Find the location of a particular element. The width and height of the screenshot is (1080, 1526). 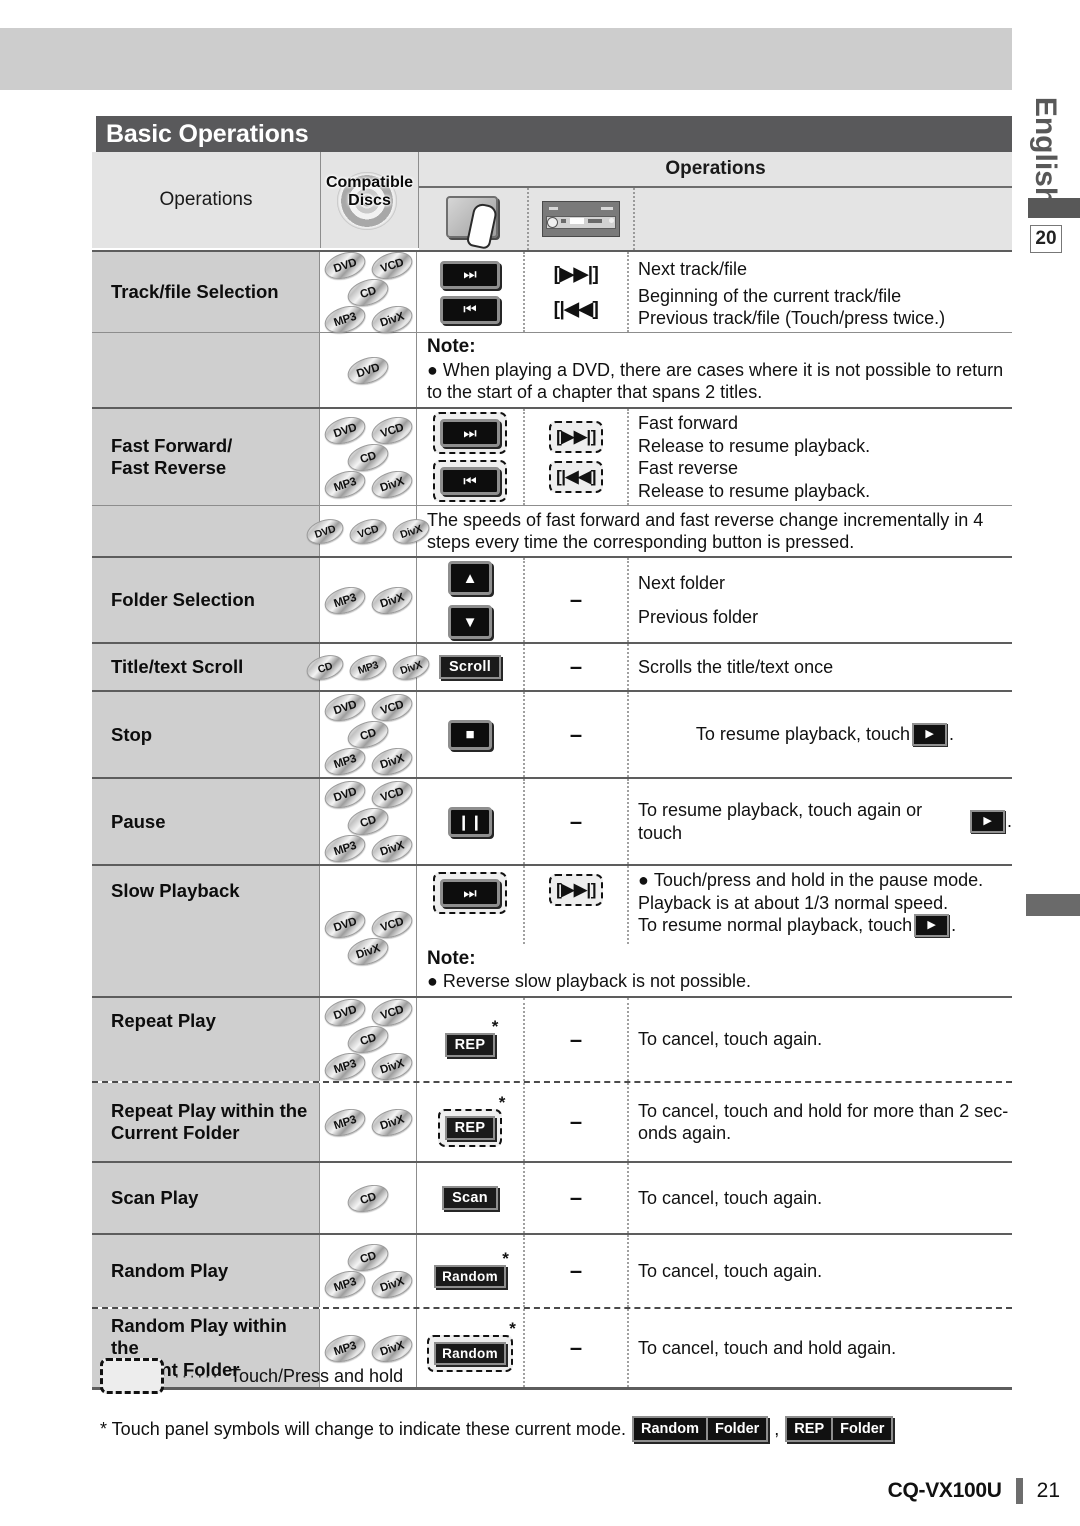

previous-folder-button: ▼ is located at coordinates (470, 622).